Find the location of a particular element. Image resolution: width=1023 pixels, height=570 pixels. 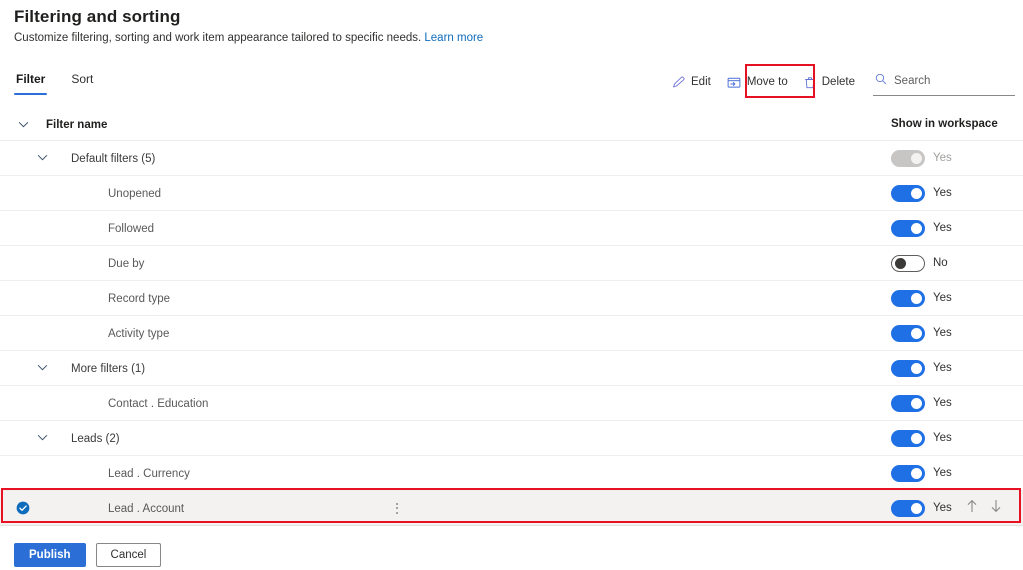

row-name: Unopened is located at coordinates (135, 194).